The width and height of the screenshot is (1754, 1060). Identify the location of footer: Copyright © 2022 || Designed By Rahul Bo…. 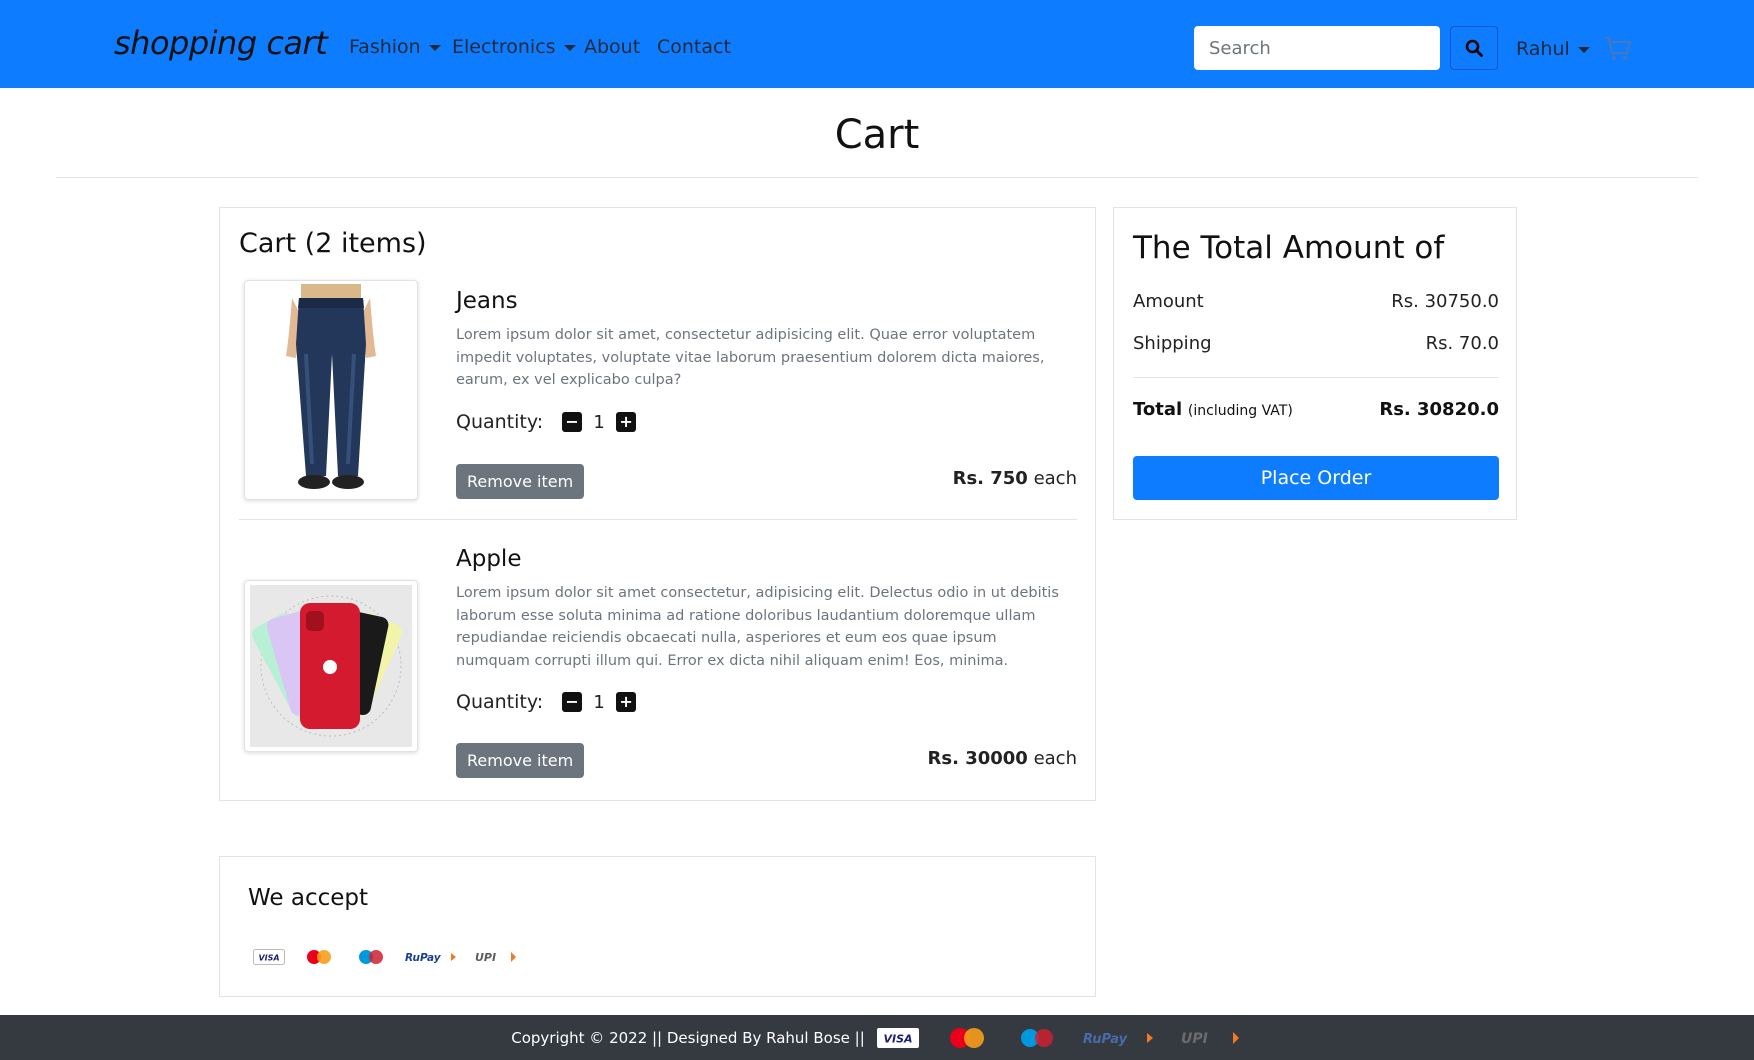
(877, 1037).